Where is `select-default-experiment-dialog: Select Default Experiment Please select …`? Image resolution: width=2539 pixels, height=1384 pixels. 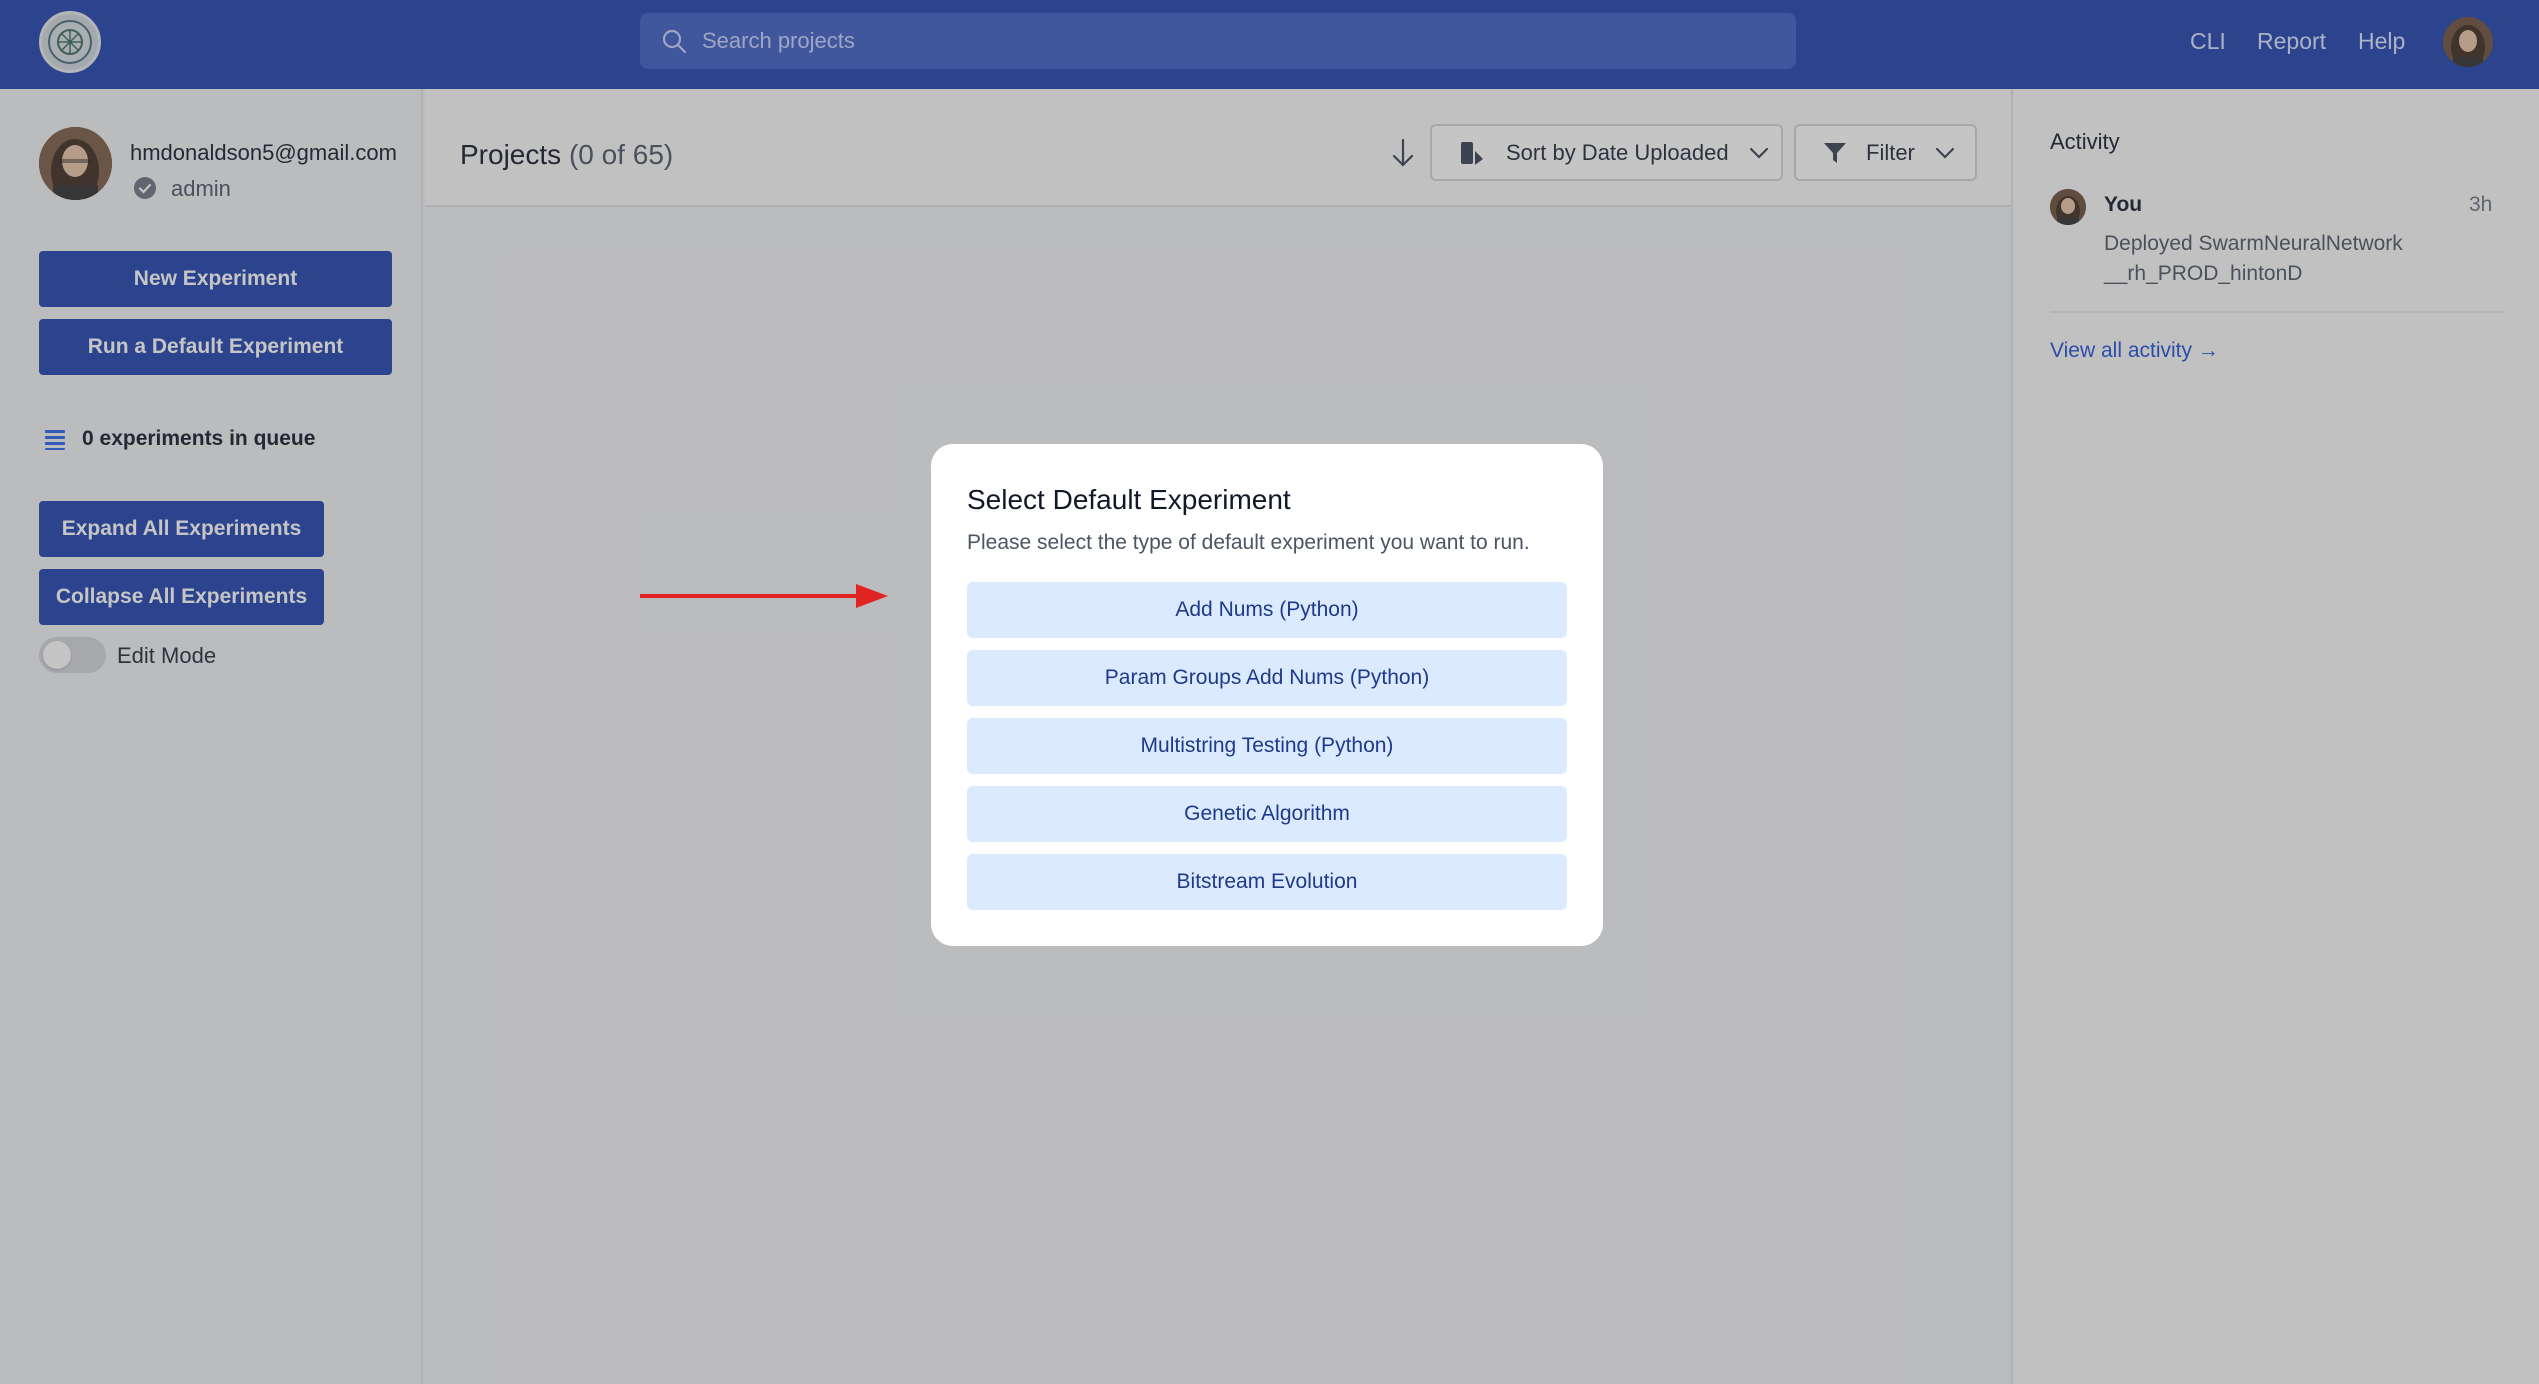
select-default-experiment-dialog: Select Default Experiment Please select … is located at coordinates (1267, 695).